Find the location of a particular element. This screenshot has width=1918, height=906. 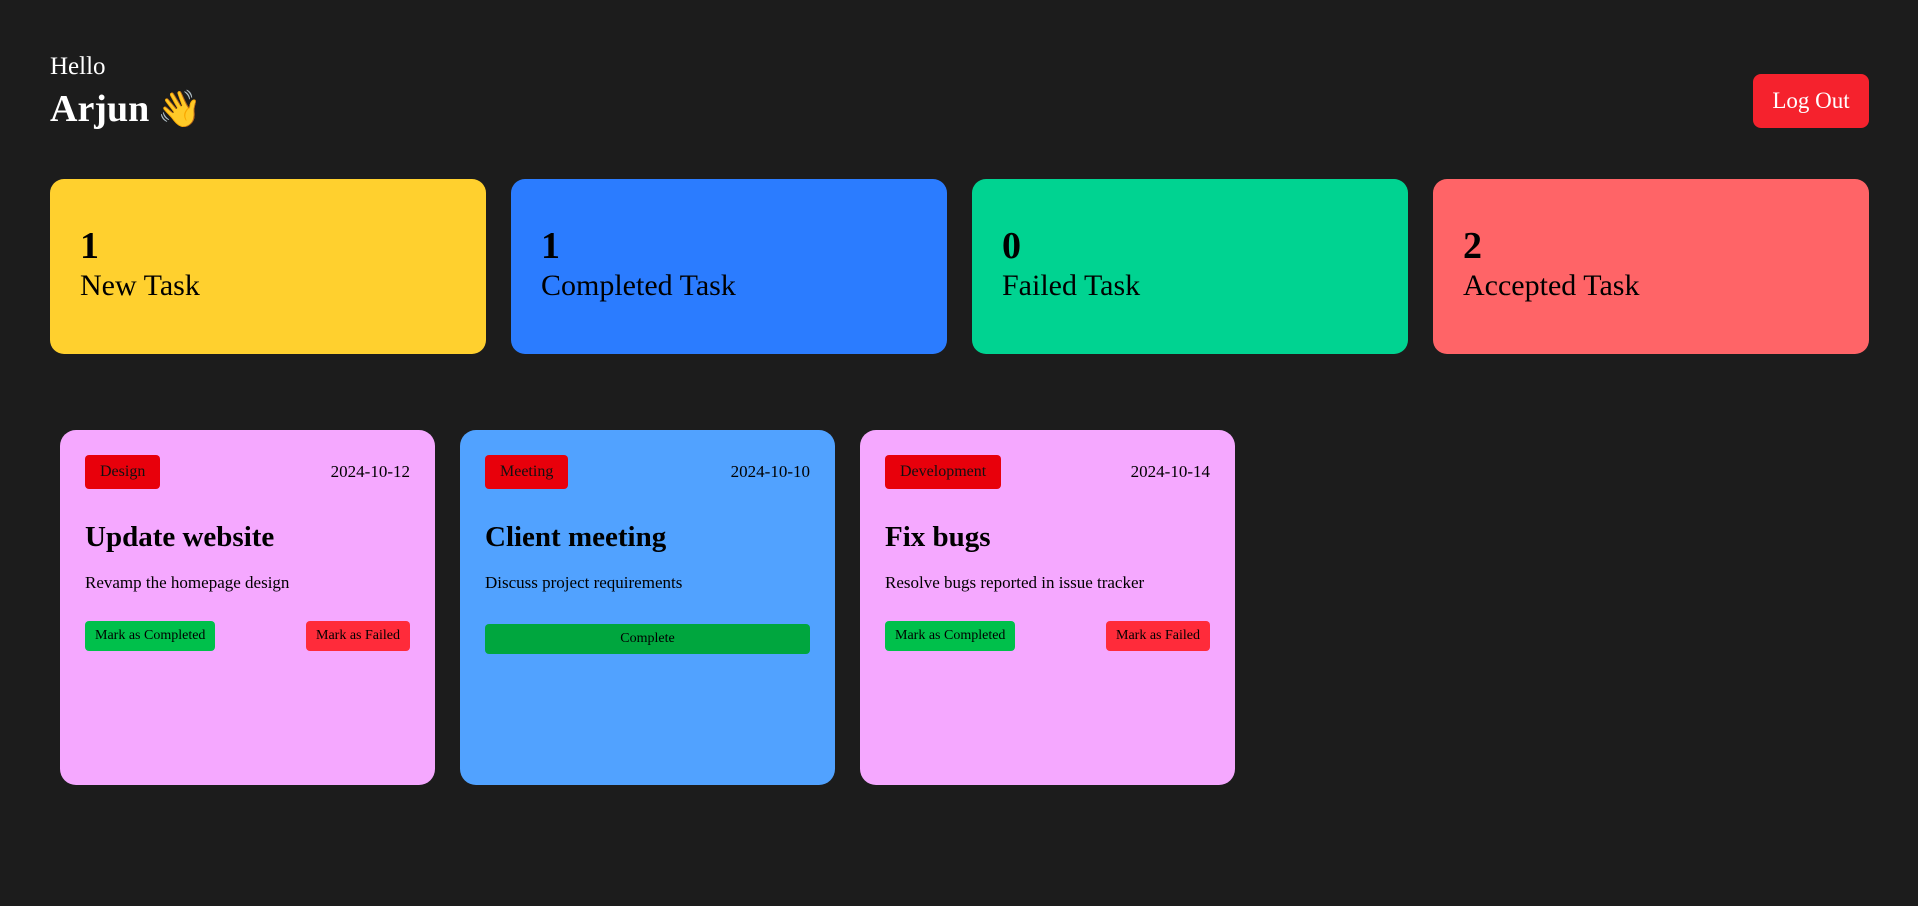

user-name: Arjun is located at coordinates (100, 109).